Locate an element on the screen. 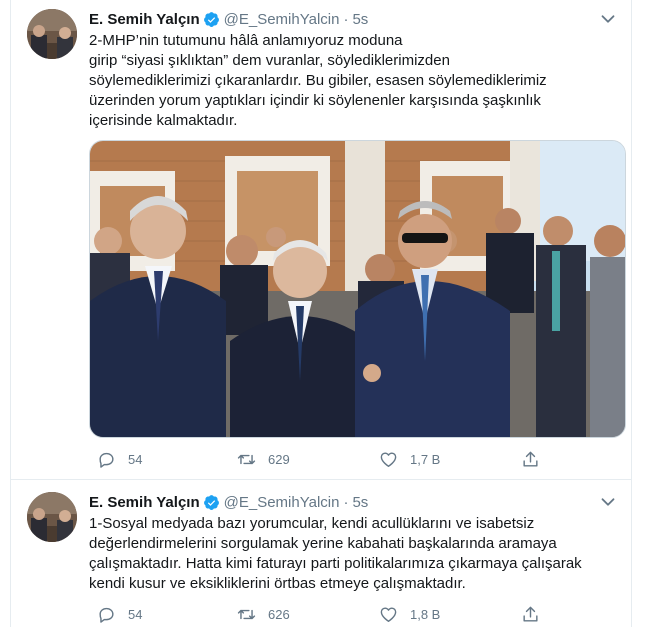  tweet-actions: 54 626 1,8 B is located at coordinates (319, 614).